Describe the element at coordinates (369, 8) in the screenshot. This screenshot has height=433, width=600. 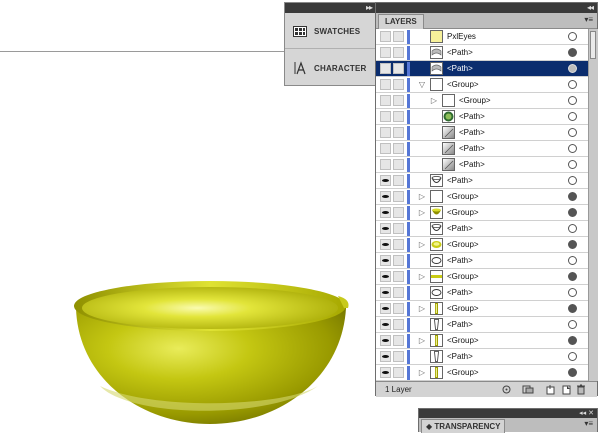
I see `dock-expand-button: ▸▸` at that location.